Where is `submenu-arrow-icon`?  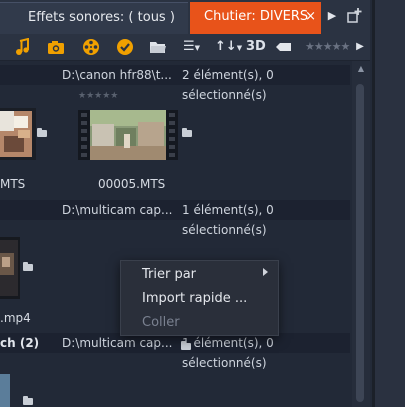 submenu-arrow-icon is located at coordinates (265, 272).